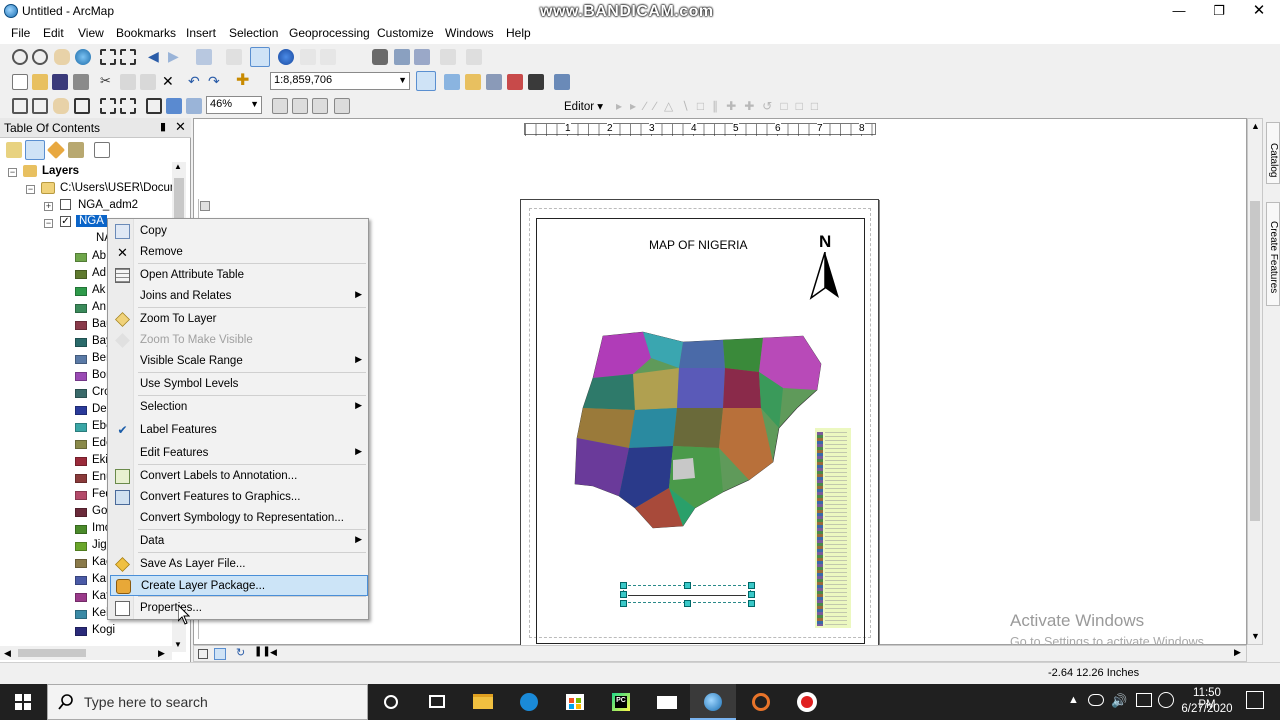 This screenshot has width=1280, height=720. I want to click on catalog-side-tab: Catalog, so click(1273, 153).